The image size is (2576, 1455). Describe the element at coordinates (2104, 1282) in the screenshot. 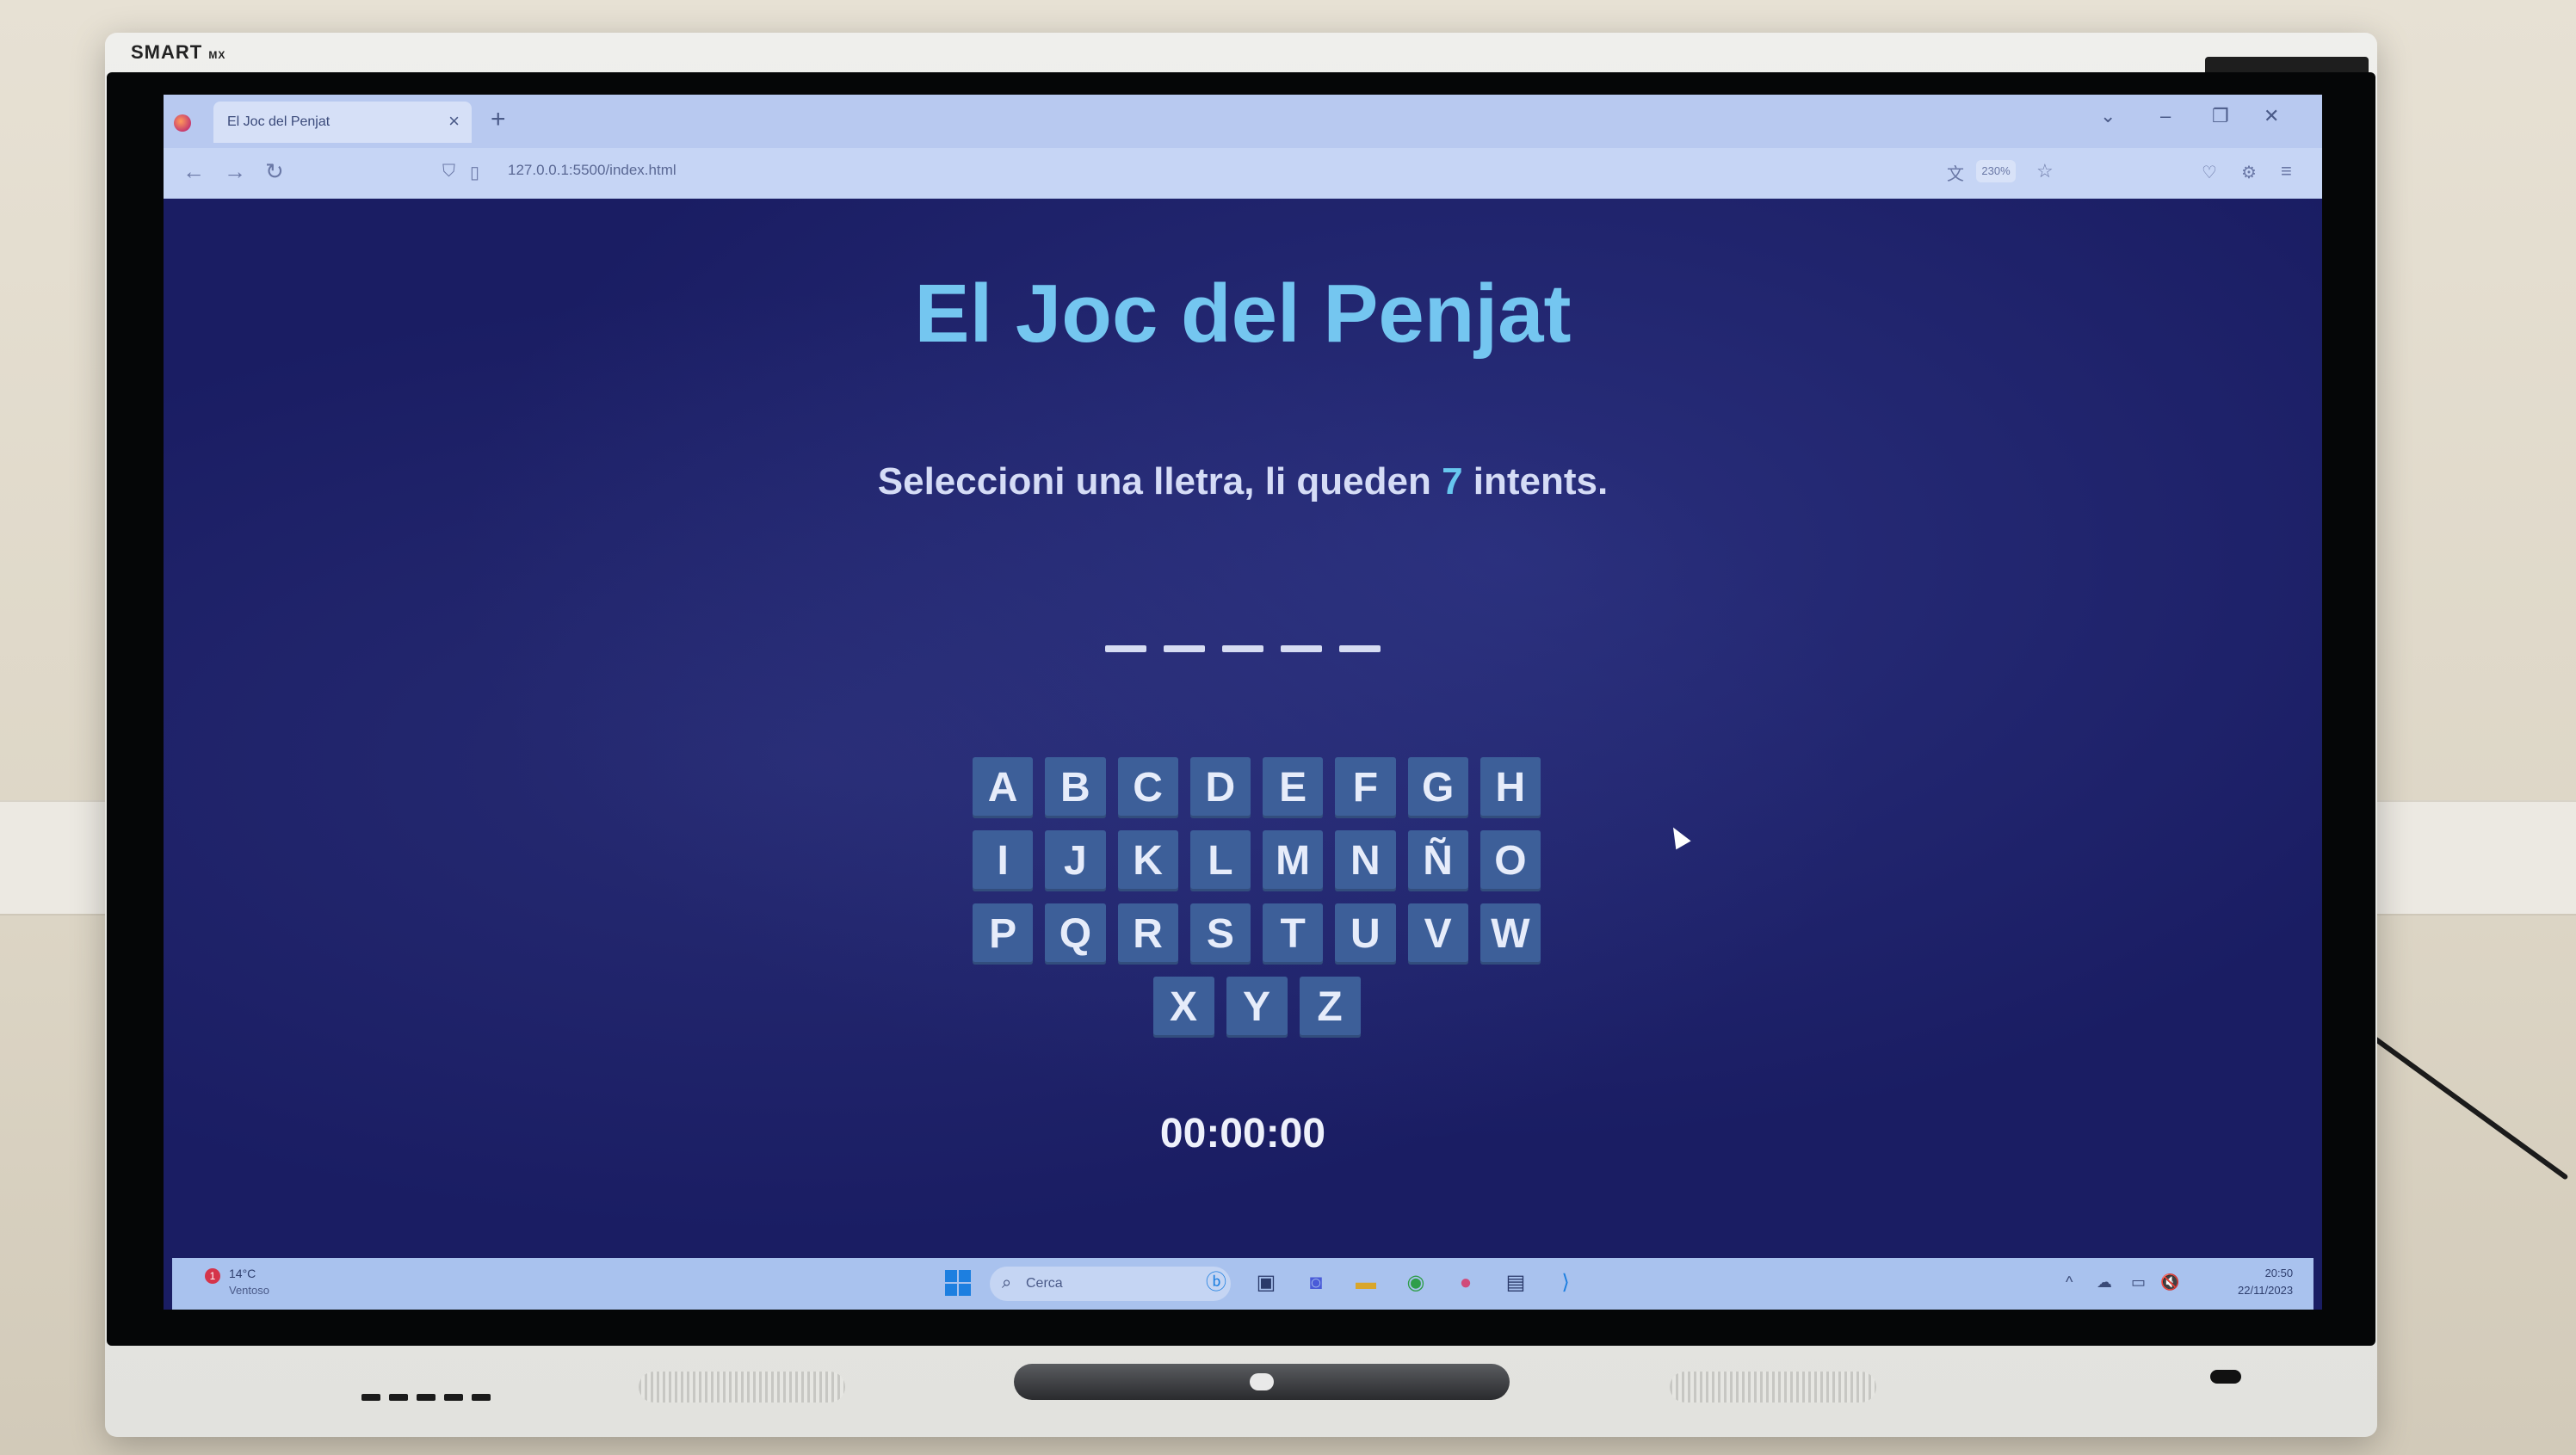

I see `cloud-icon: ☁` at that location.